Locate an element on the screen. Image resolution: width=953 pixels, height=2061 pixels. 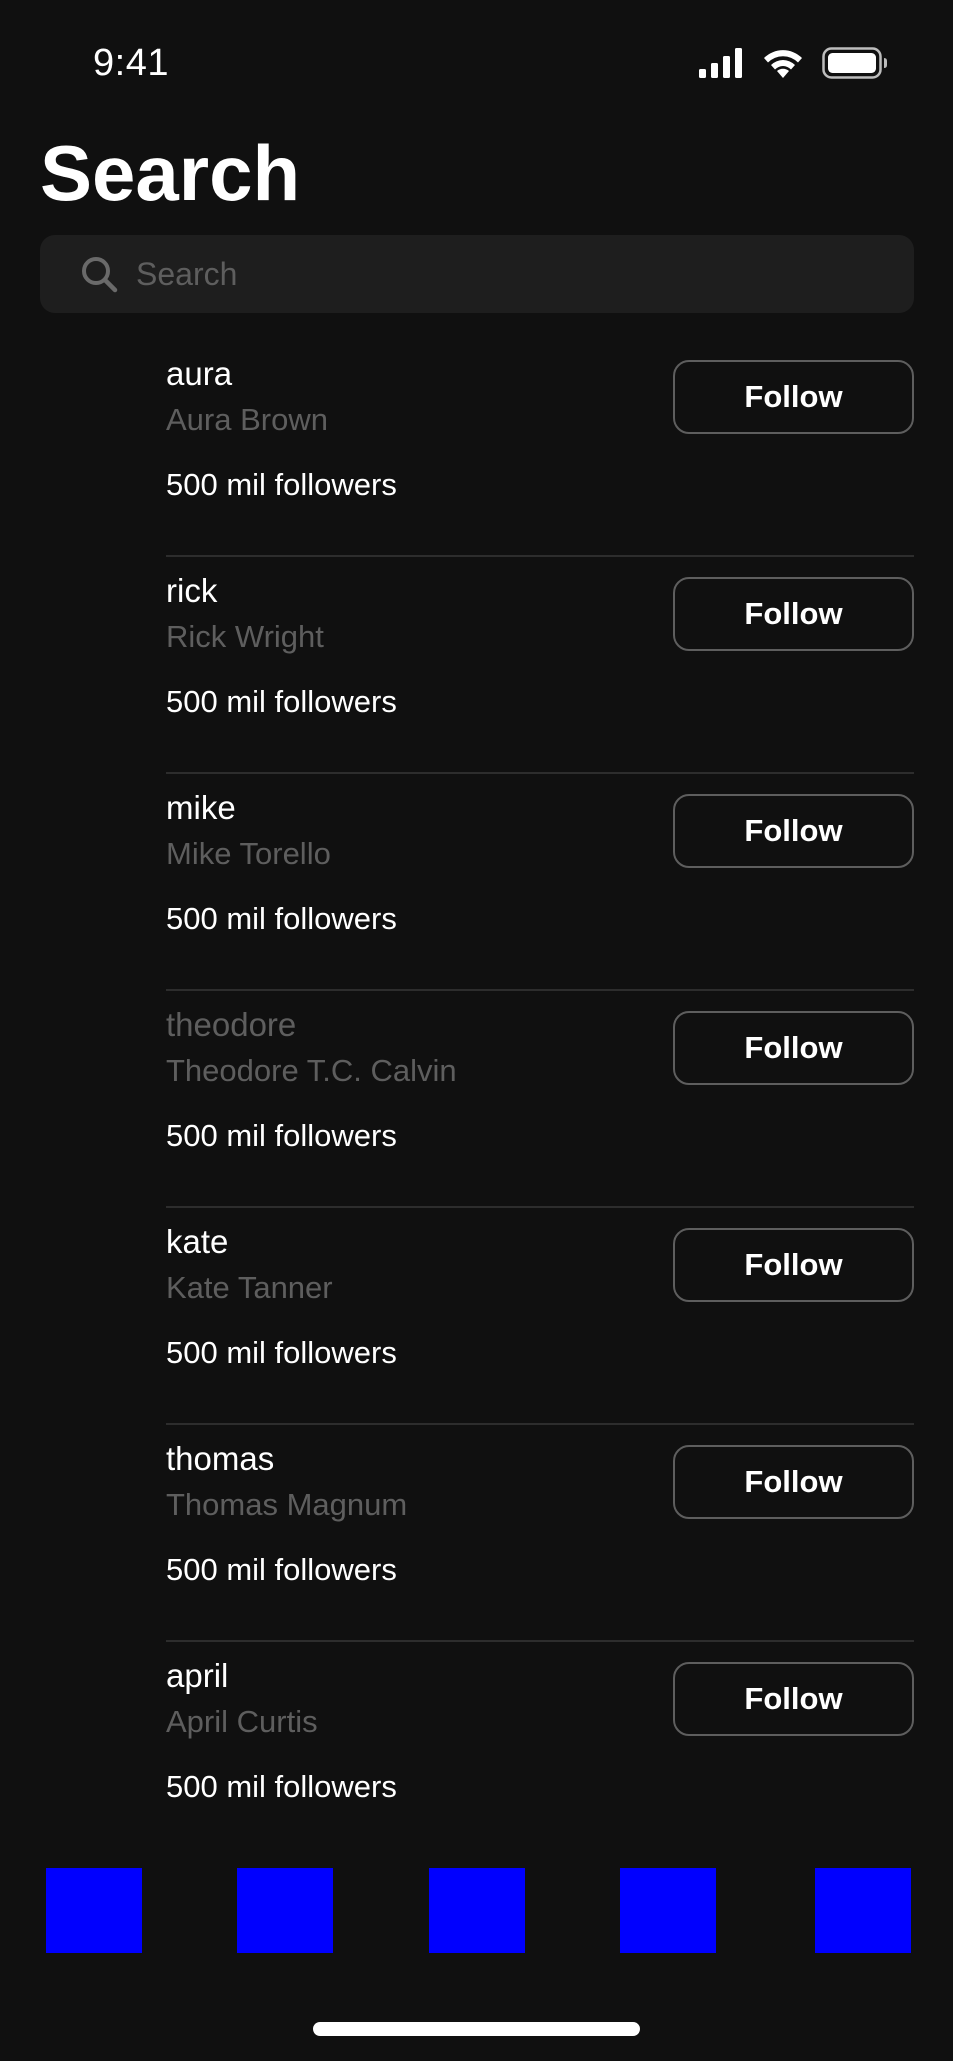
full-name: Thomas Magnum is located at coordinates (287, 1504).